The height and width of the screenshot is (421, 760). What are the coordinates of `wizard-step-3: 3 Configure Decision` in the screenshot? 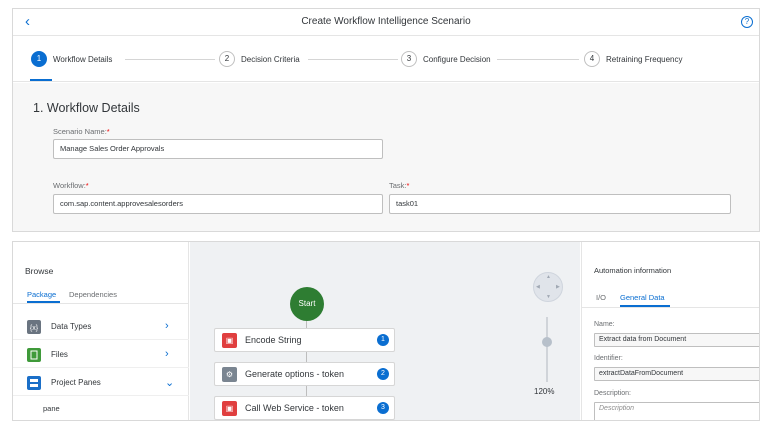 It's located at (449, 59).